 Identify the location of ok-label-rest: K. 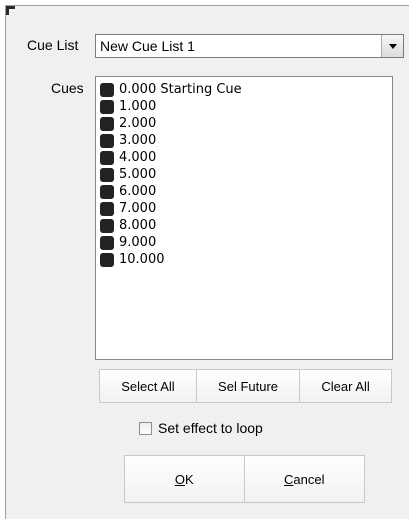
(189, 479).